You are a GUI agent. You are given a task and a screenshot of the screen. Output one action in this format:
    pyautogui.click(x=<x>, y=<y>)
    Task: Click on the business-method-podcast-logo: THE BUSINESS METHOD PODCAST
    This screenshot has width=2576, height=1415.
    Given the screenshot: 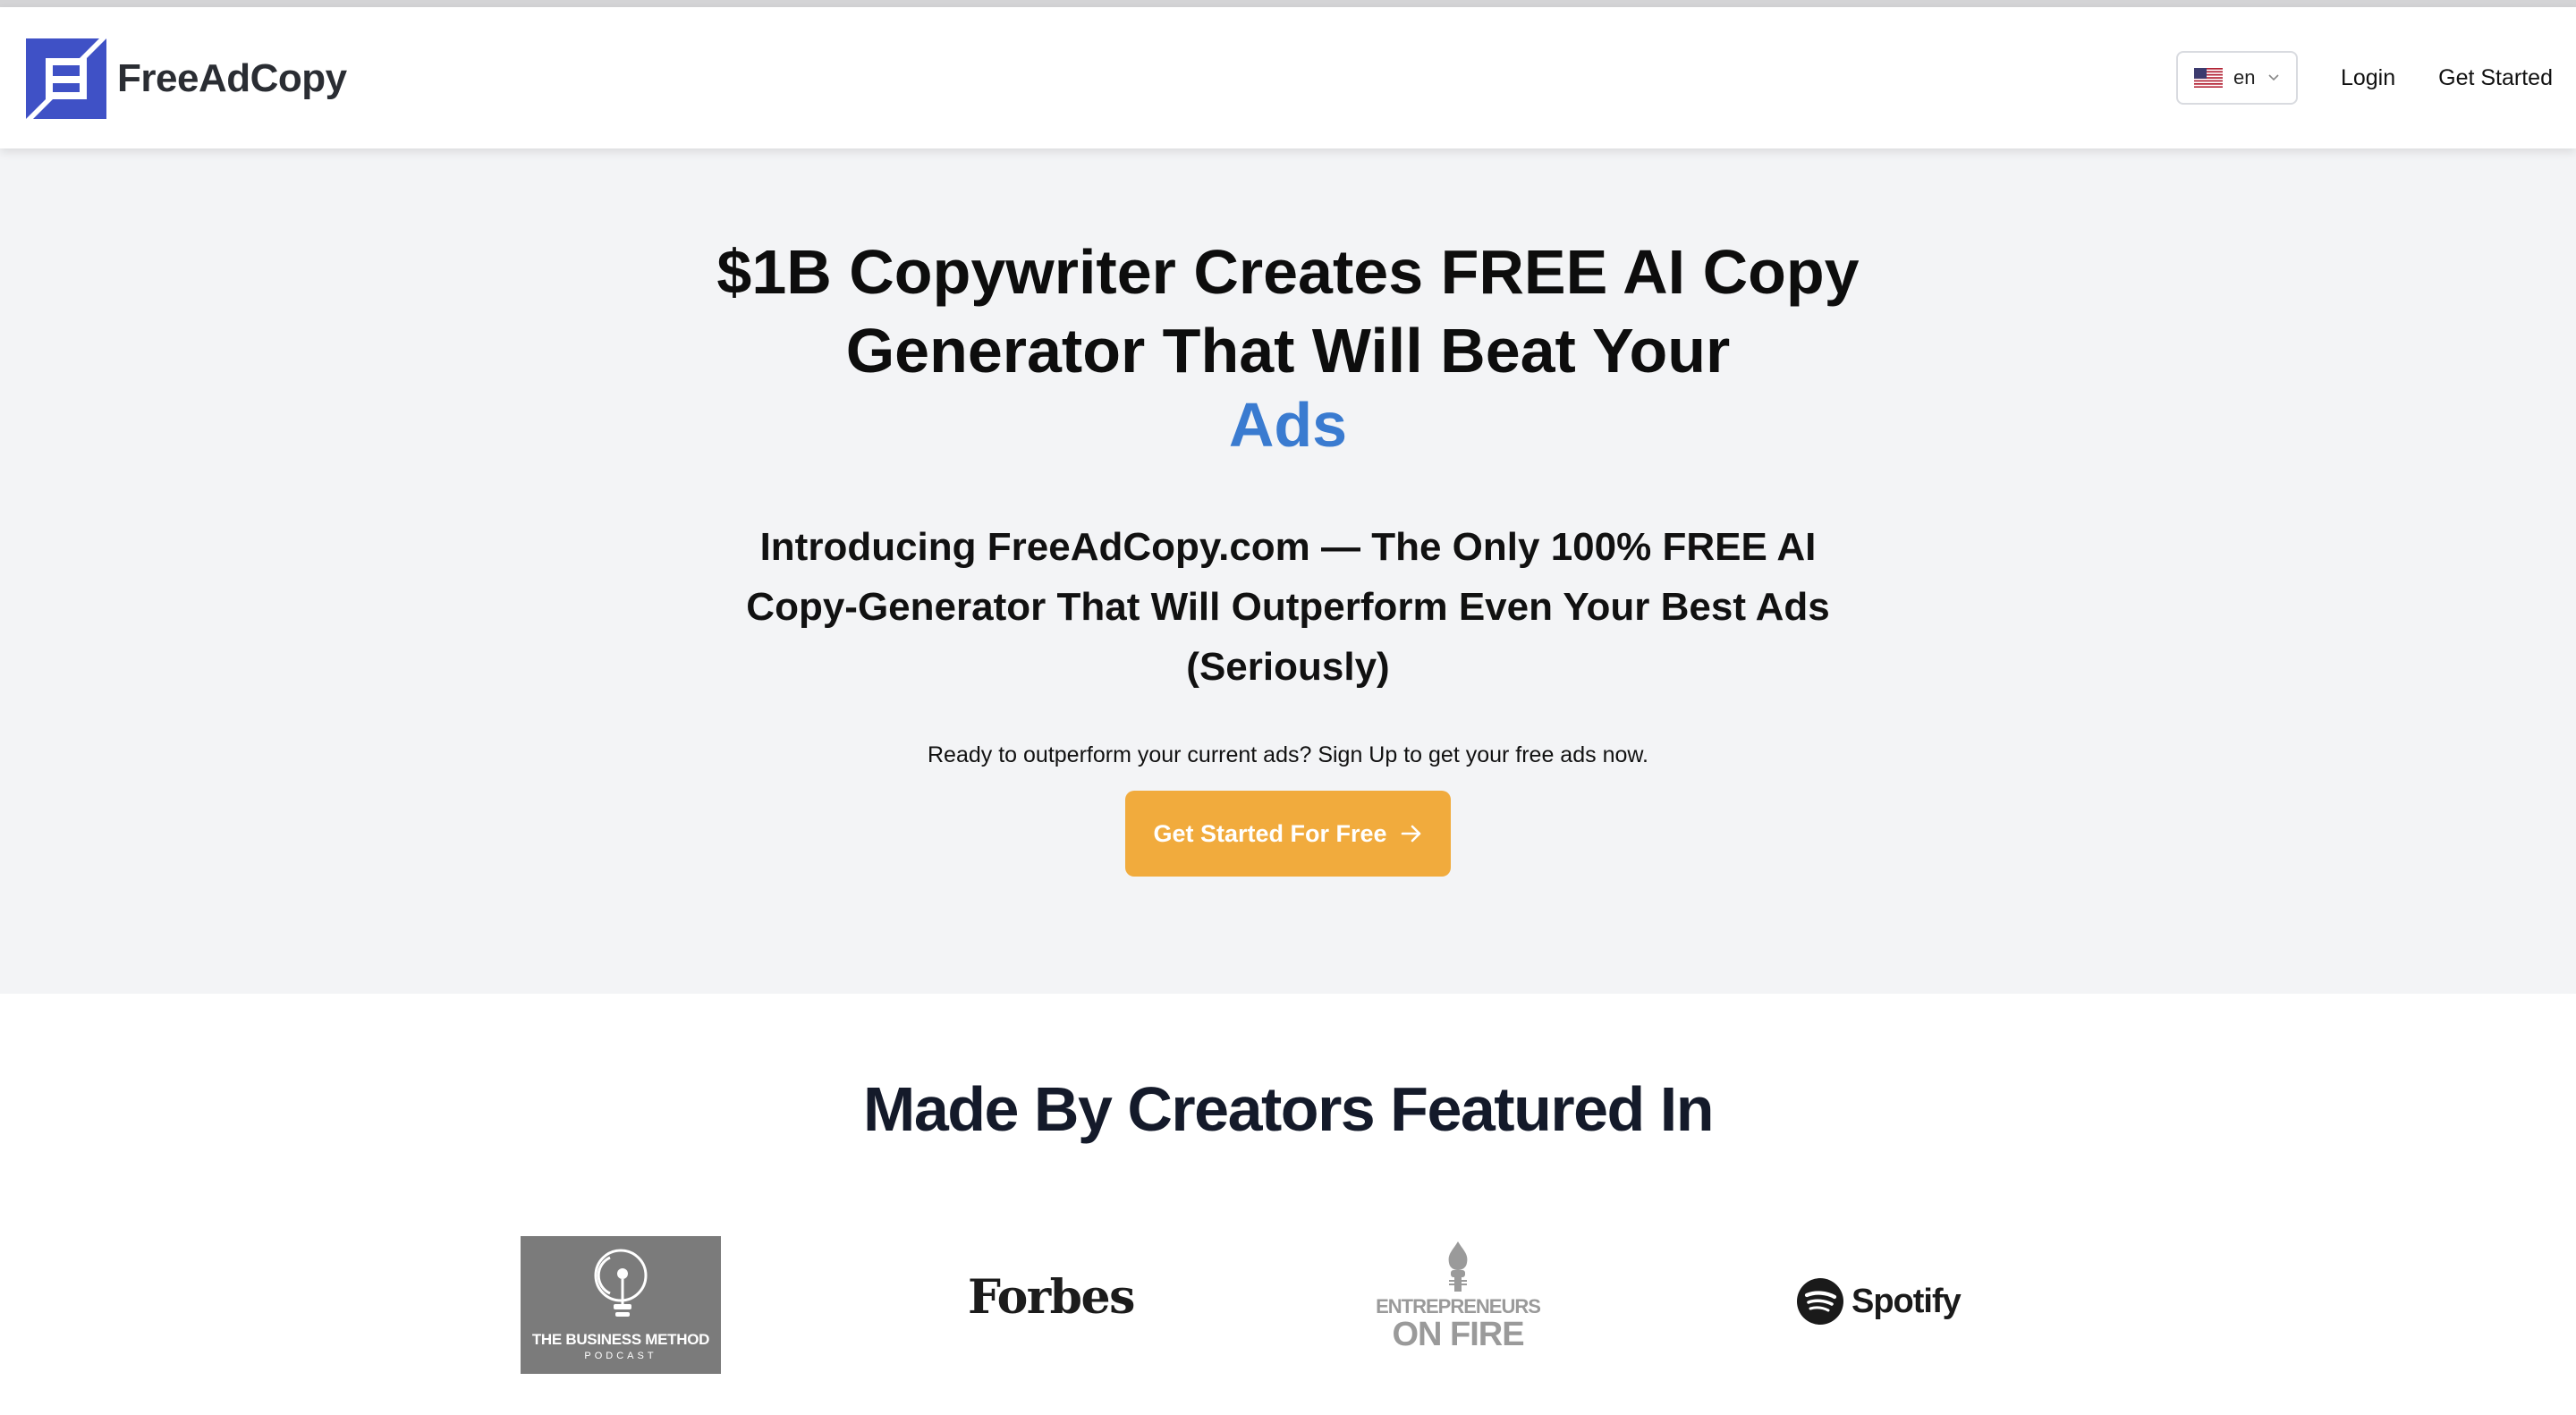 What is the action you would take?
    pyautogui.click(x=621, y=1305)
    